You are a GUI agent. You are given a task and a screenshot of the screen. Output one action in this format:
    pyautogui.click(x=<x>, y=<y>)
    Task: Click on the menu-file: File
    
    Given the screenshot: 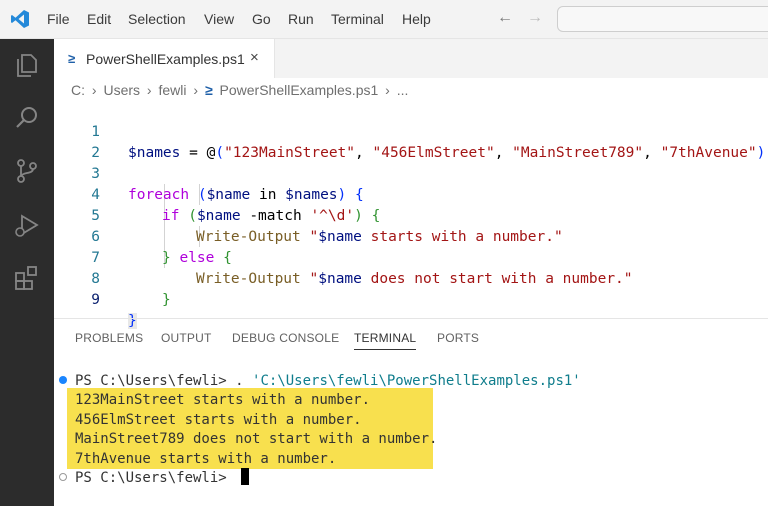 What is the action you would take?
    pyautogui.click(x=58, y=19)
    